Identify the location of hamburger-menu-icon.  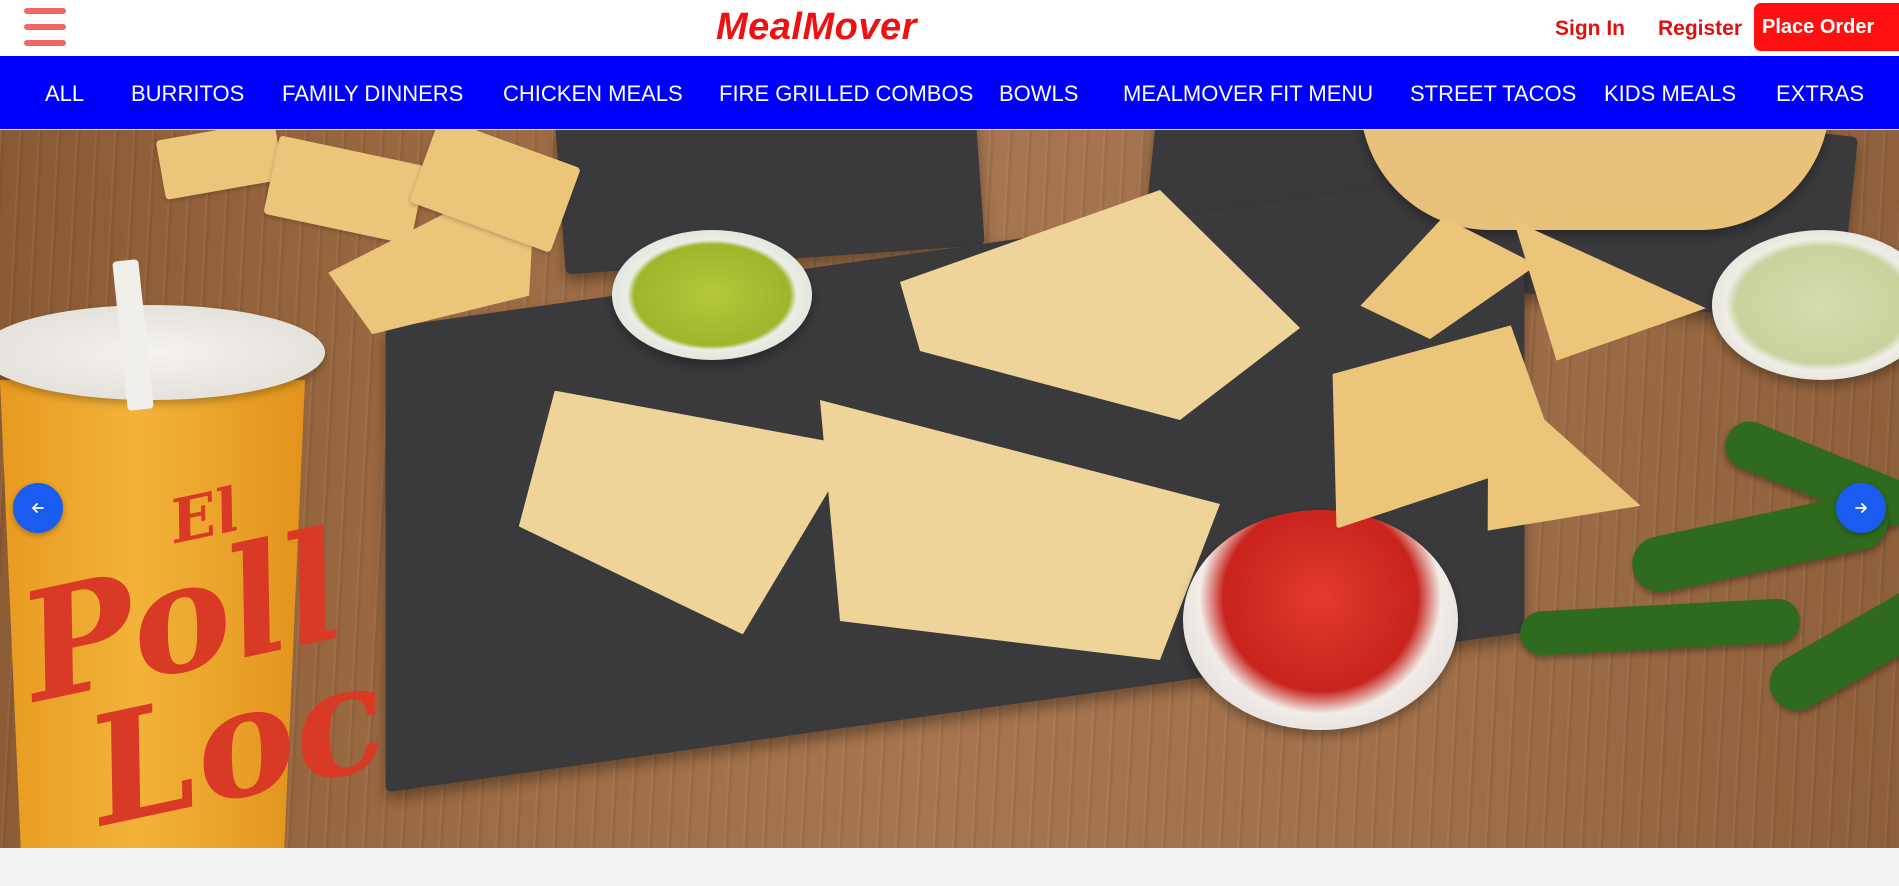
(45, 27).